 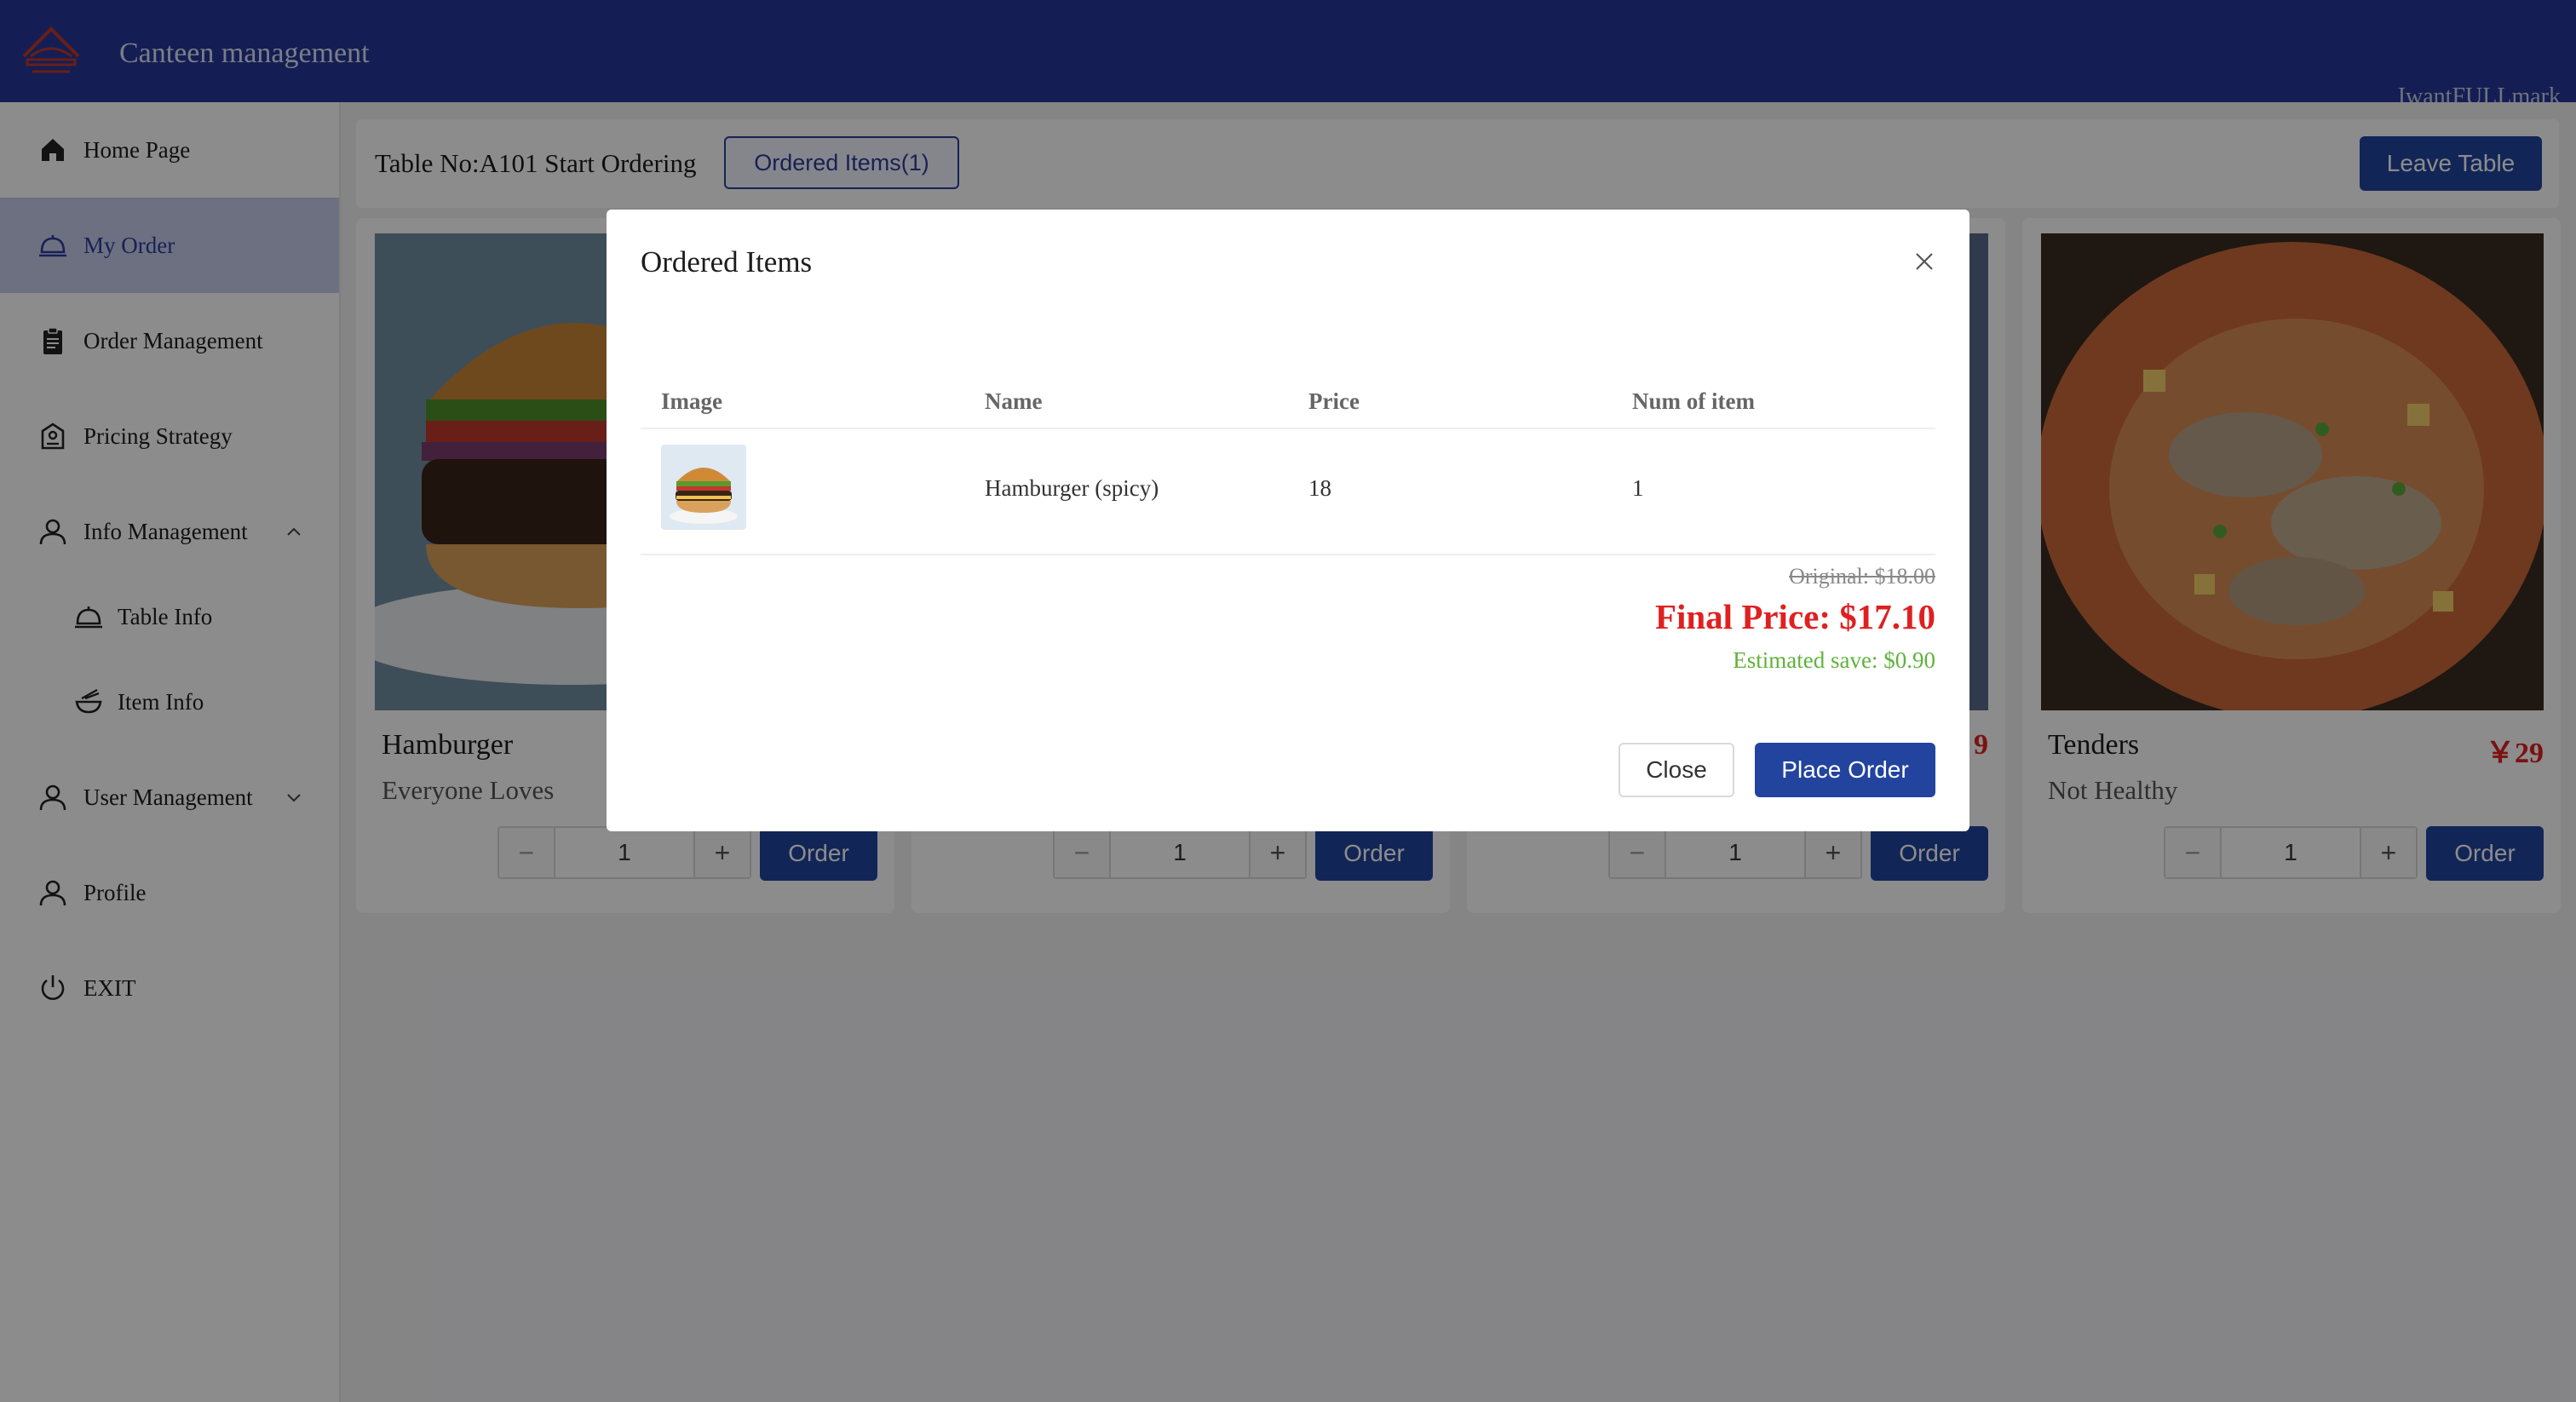 What do you see at coordinates (1862, 576) in the screenshot?
I see `original-price: Original: $18.00` at bounding box center [1862, 576].